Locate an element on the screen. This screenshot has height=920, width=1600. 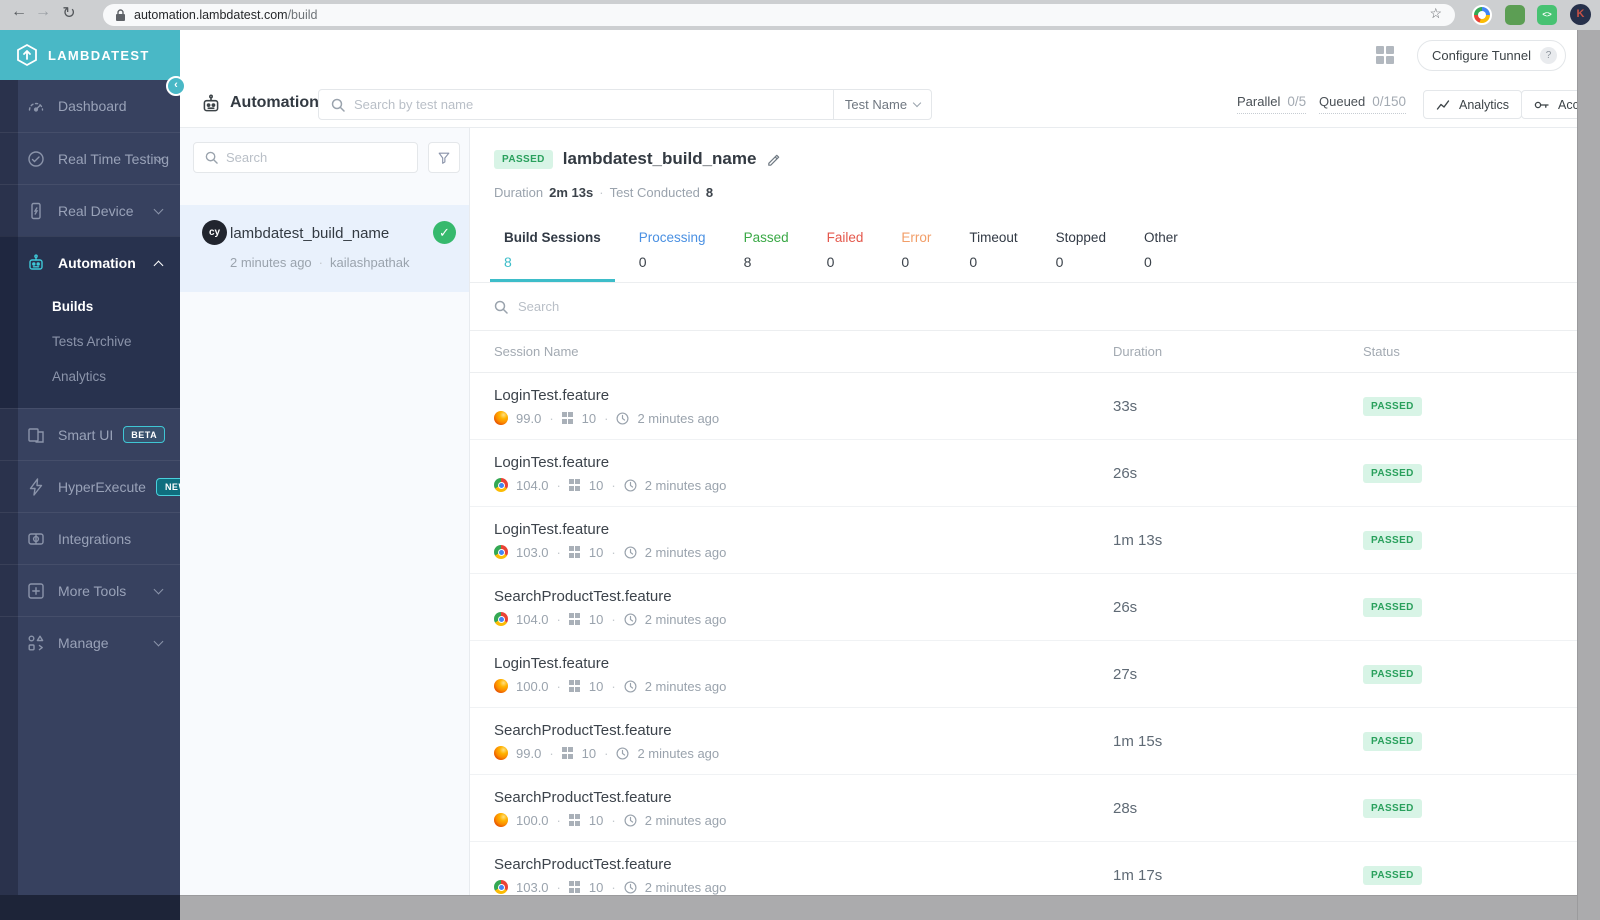
automation-robot-icon is located at coordinates (211, 104).